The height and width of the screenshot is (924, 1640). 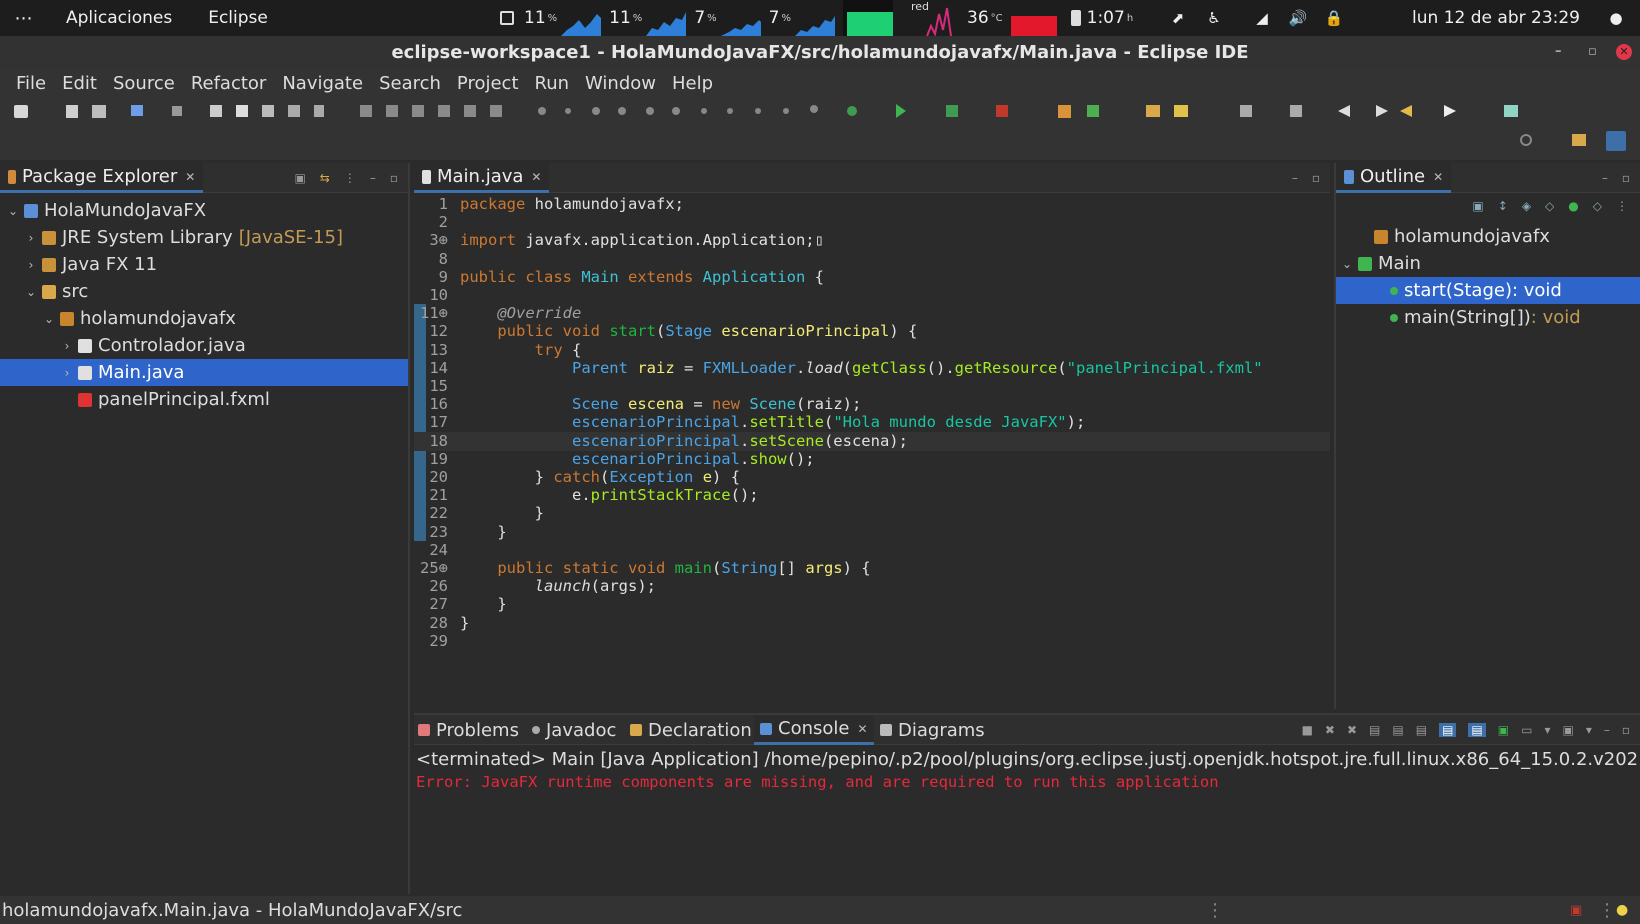 I want to click on minimize-icon: –, so click(x=1558, y=51).